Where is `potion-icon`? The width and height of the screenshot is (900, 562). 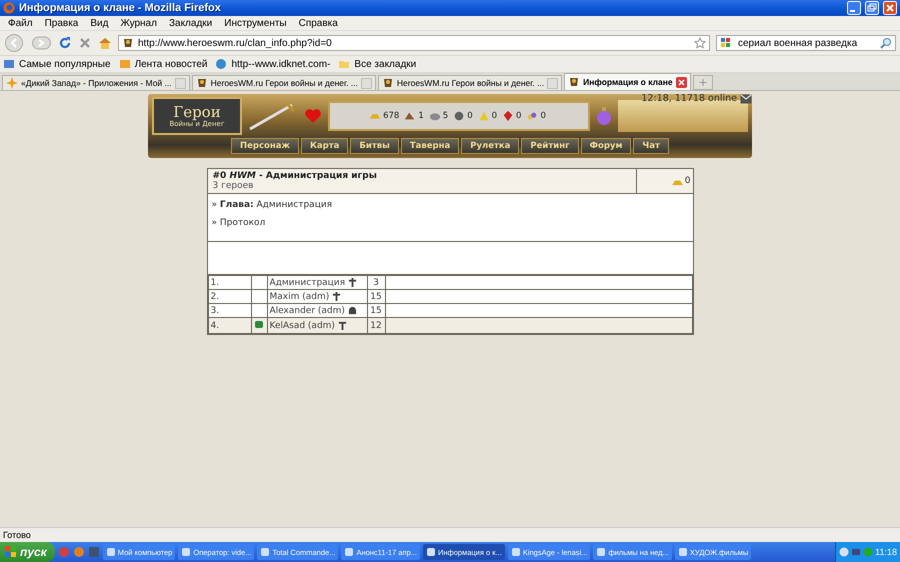 potion-icon is located at coordinates (604, 116).